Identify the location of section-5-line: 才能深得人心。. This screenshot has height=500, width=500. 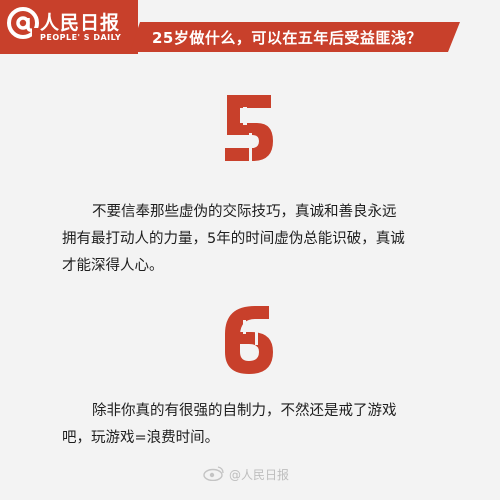
(113, 266).